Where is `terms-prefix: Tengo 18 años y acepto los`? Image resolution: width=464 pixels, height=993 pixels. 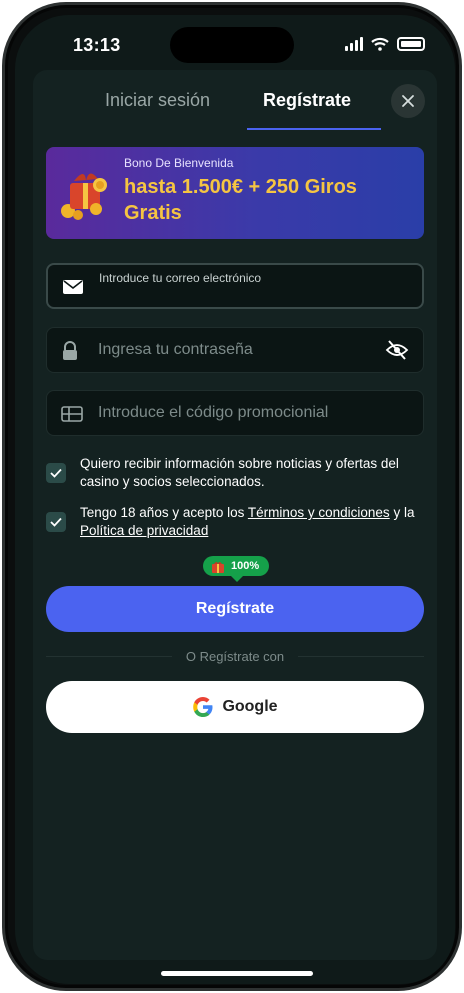
terms-prefix: Tengo 18 años y acepto los is located at coordinates (164, 512).